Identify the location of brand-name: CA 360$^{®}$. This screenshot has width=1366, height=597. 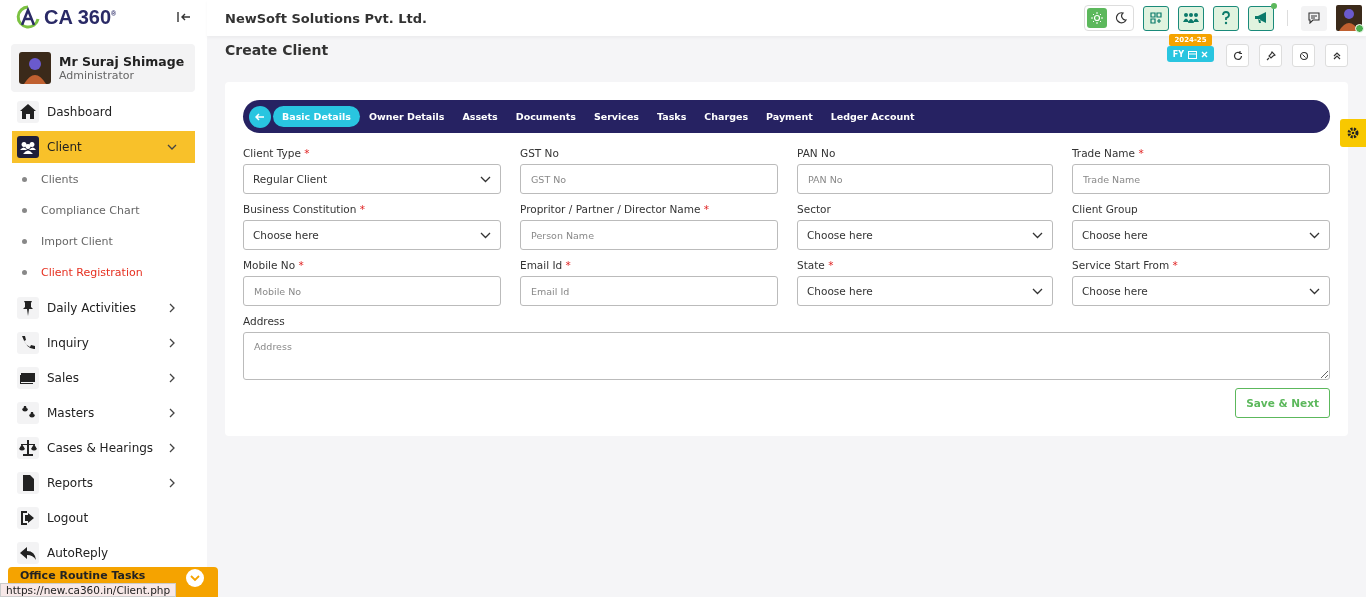
(80, 17).